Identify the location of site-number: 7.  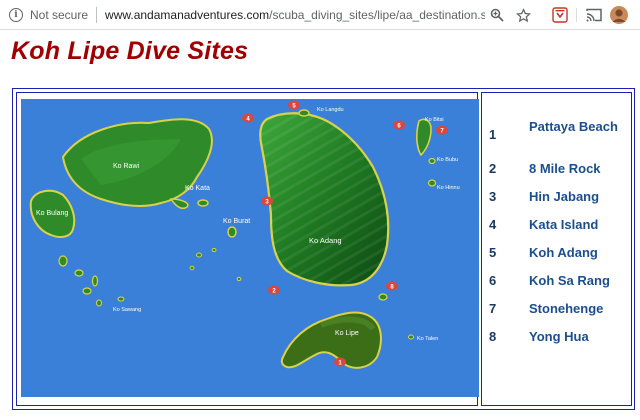
(493, 308).